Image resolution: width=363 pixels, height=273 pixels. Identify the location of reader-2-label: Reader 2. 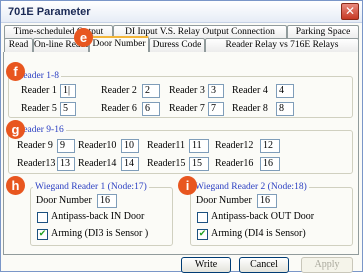
(119, 90).